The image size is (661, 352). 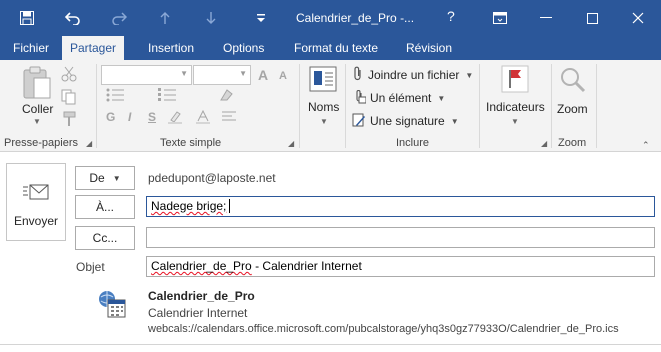 I want to click on grow-font-button: A, so click(x=263, y=75).